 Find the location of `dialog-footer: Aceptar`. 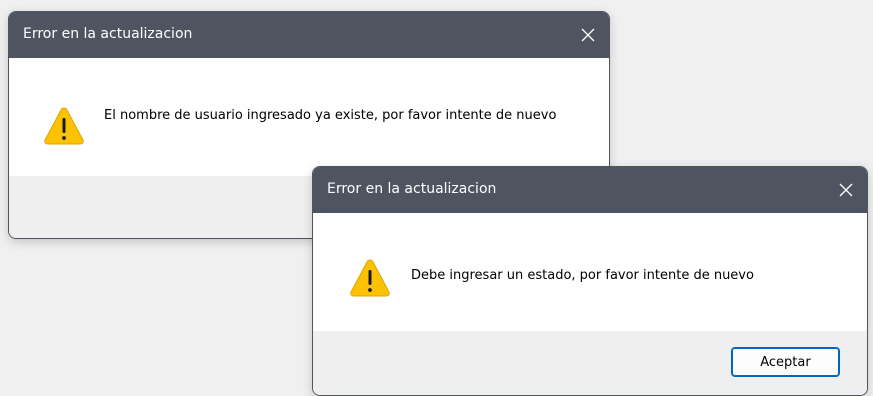

dialog-footer: Aceptar is located at coordinates (590, 363).